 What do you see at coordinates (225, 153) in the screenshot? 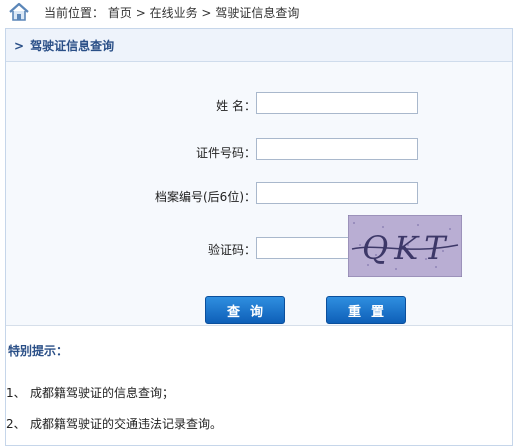
I see `id-number-label: 证件号码：` at bounding box center [225, 153].